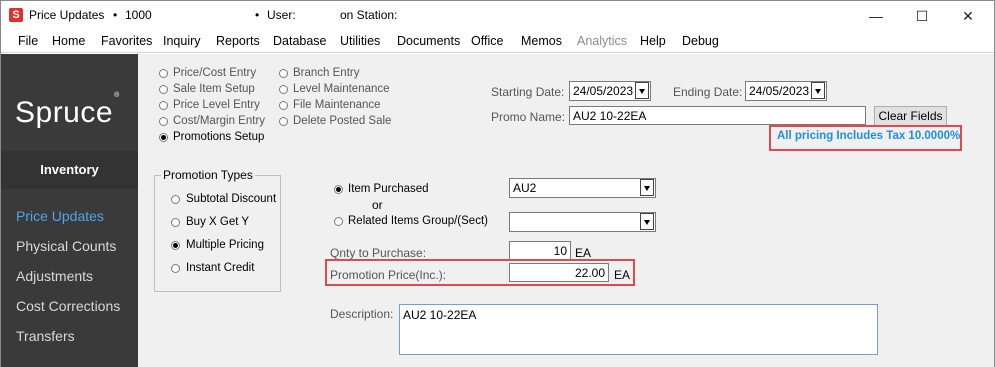 The height and width of the screenshot is (367, 995). Describe the element at coordinates (283, 105) in the screenshot. I see `mode-radio-file-maintenance` at that location.